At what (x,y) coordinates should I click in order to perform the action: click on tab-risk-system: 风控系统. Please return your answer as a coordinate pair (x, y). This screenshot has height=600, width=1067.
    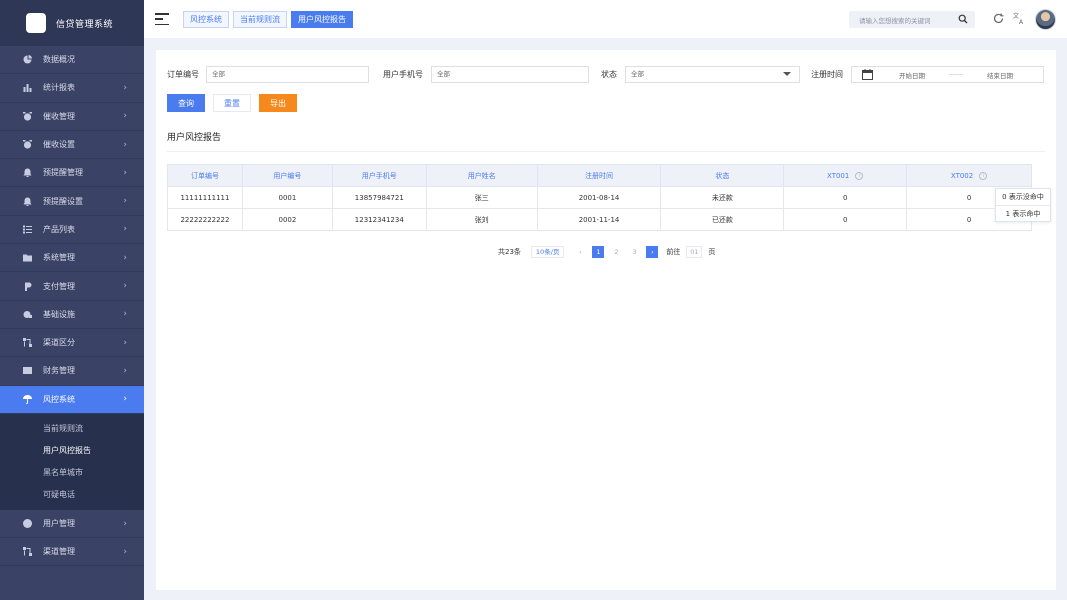
    Looking at the image, I should click on (206, 19).